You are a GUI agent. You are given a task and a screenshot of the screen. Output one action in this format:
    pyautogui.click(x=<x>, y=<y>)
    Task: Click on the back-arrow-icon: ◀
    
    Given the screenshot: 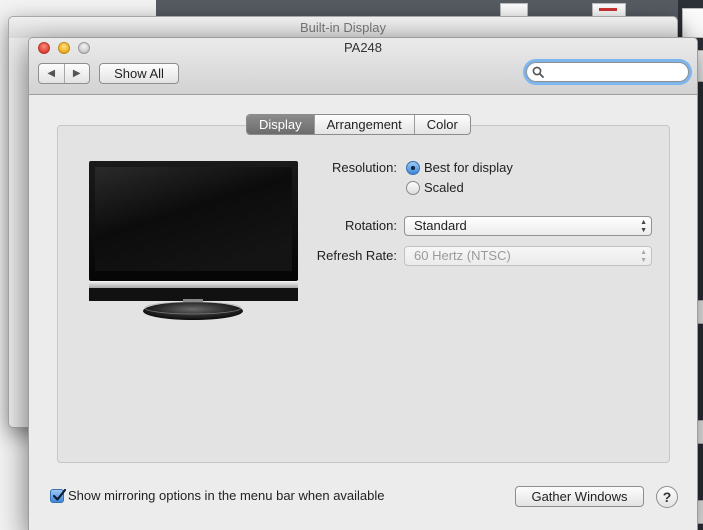 What is the action you would take?
    pyautogui.click(x=51, y=73)
    